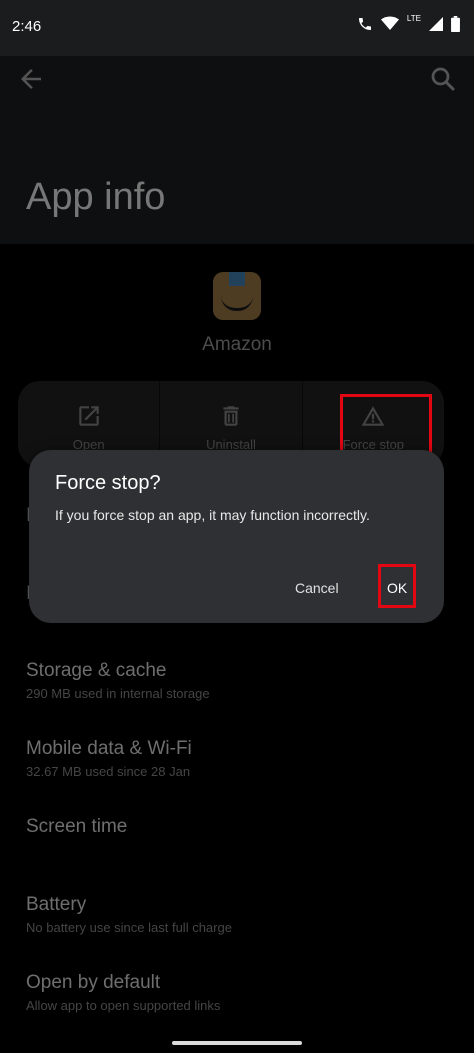 The image size is (474, 1053). I want to click on dialog-title: Force stop?, so click(108, 483).